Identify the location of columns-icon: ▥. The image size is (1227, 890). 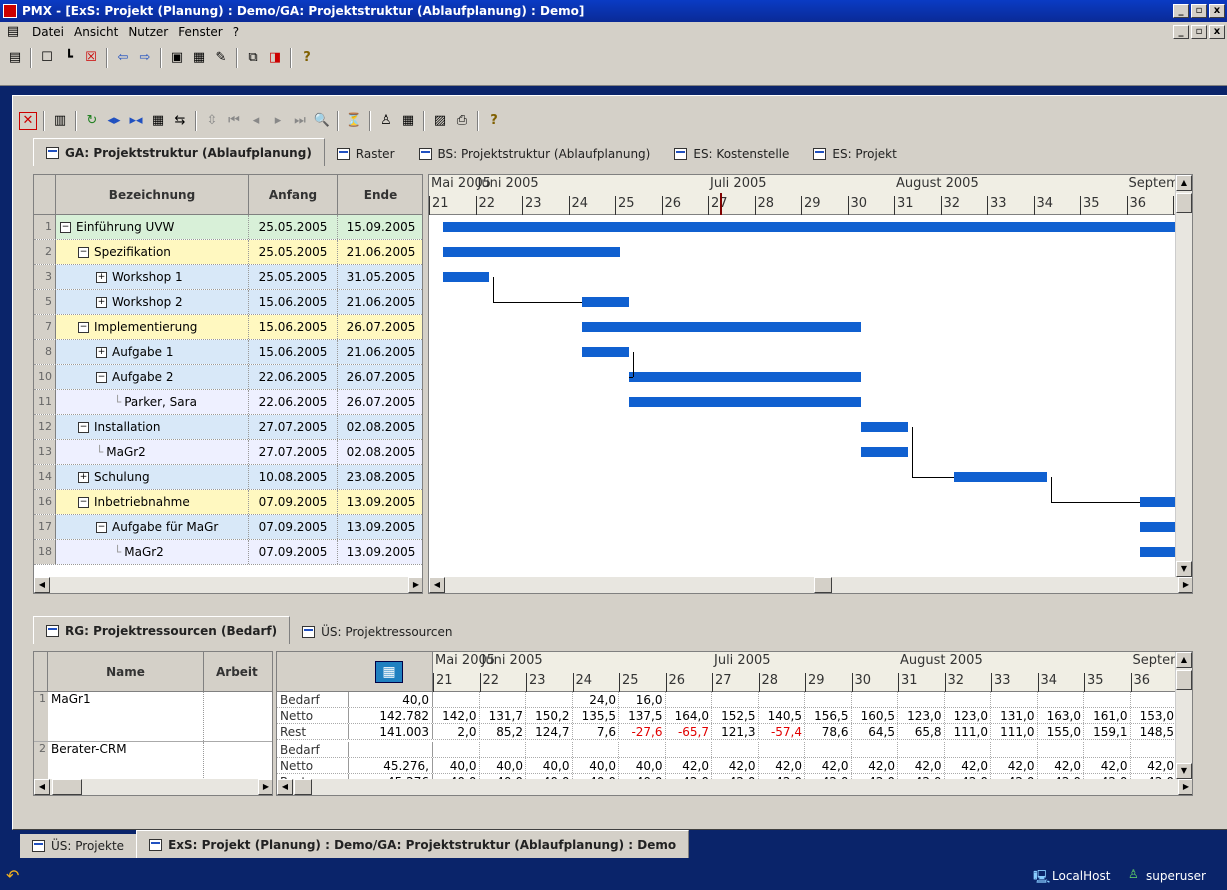
(60, 121).